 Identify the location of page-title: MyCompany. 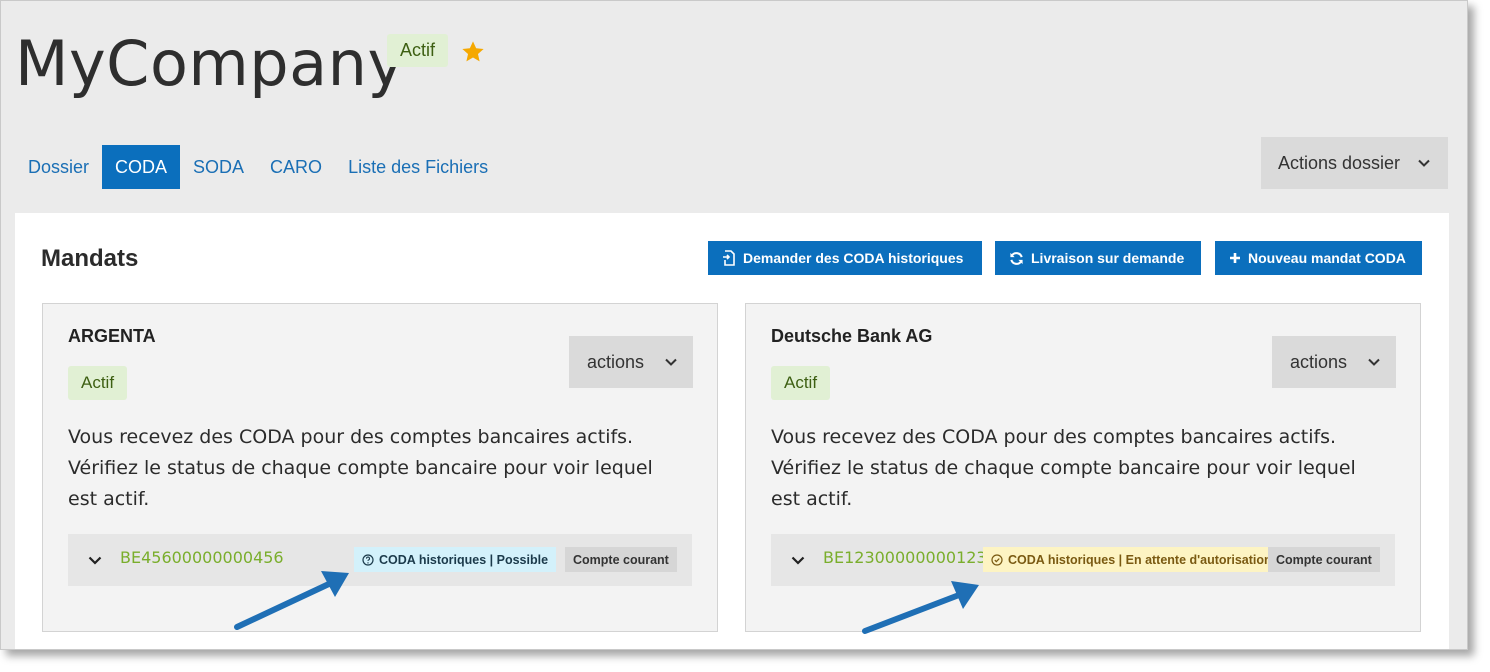
(210, 63).